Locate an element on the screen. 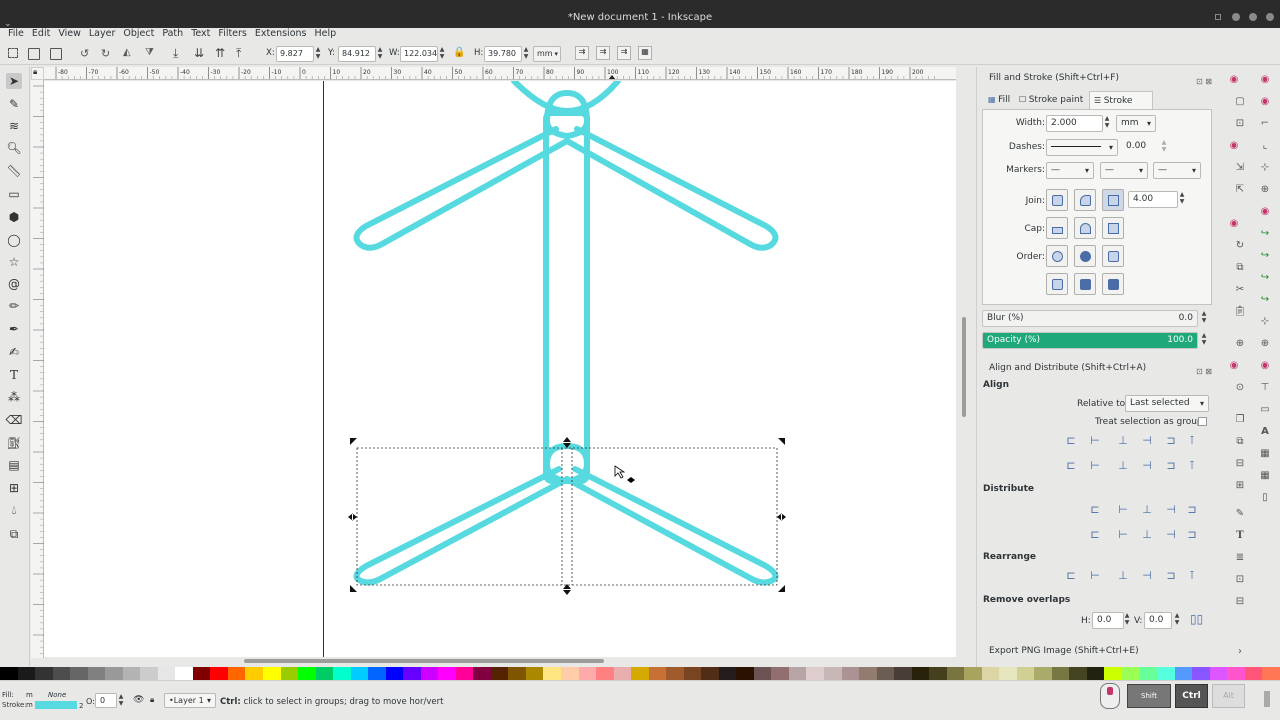  zoom-tool-icon: 🔍︎ is located at coordinates (14, 148).